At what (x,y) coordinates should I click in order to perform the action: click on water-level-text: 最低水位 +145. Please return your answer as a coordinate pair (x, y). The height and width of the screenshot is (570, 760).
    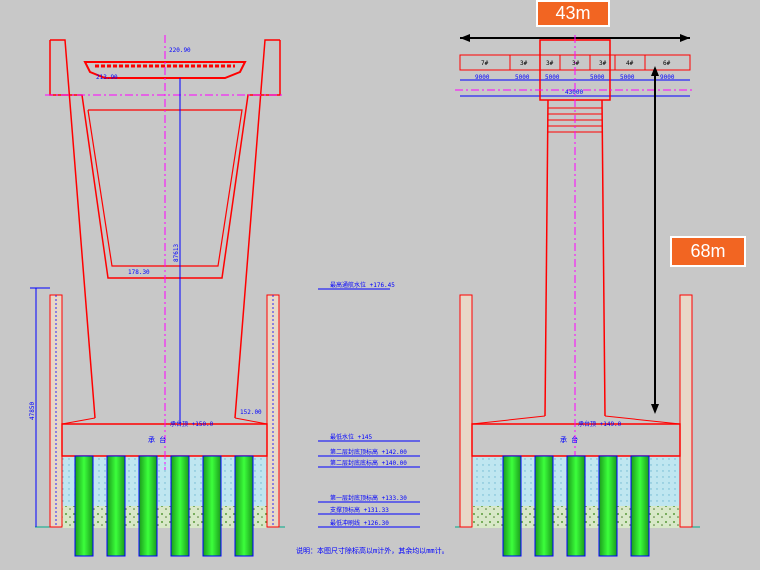
    Looking at the image, I should click on (351, 437).